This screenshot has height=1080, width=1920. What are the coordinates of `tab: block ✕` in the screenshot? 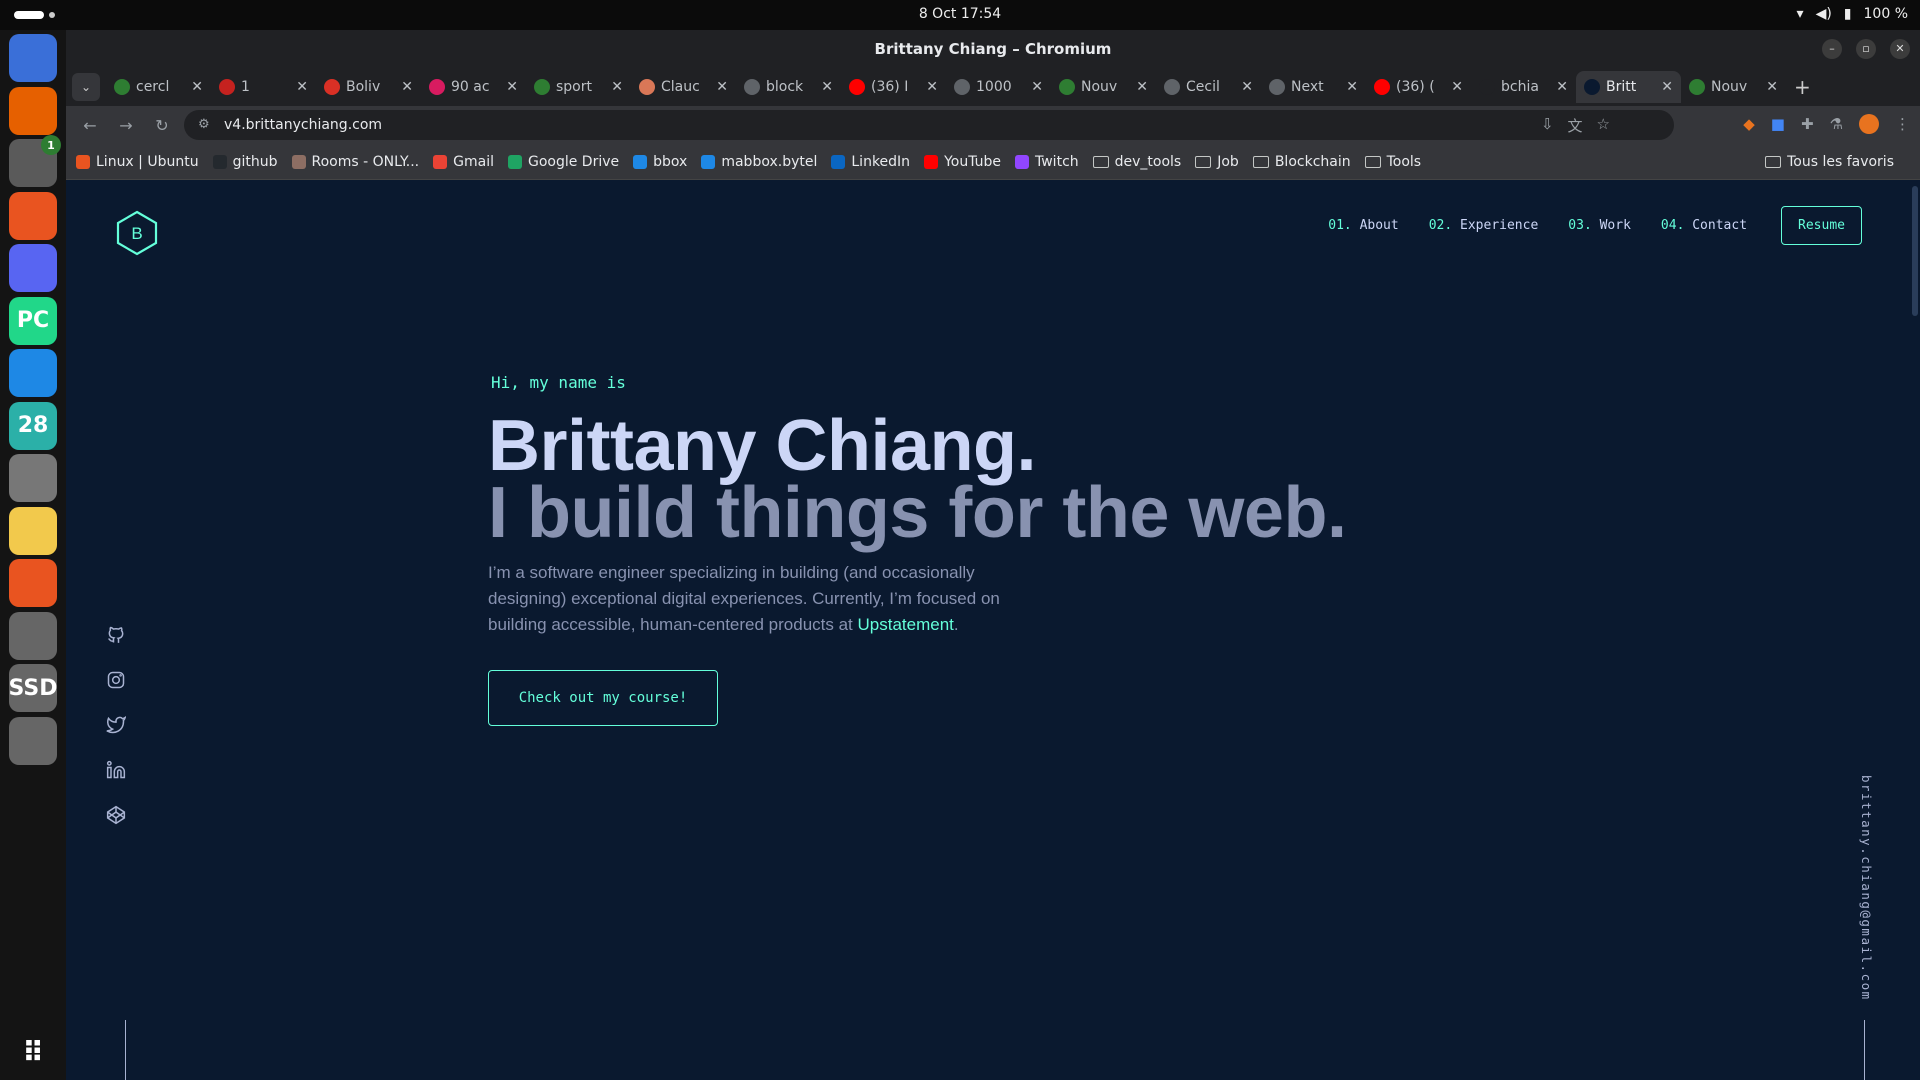 It's located at (788, 87).